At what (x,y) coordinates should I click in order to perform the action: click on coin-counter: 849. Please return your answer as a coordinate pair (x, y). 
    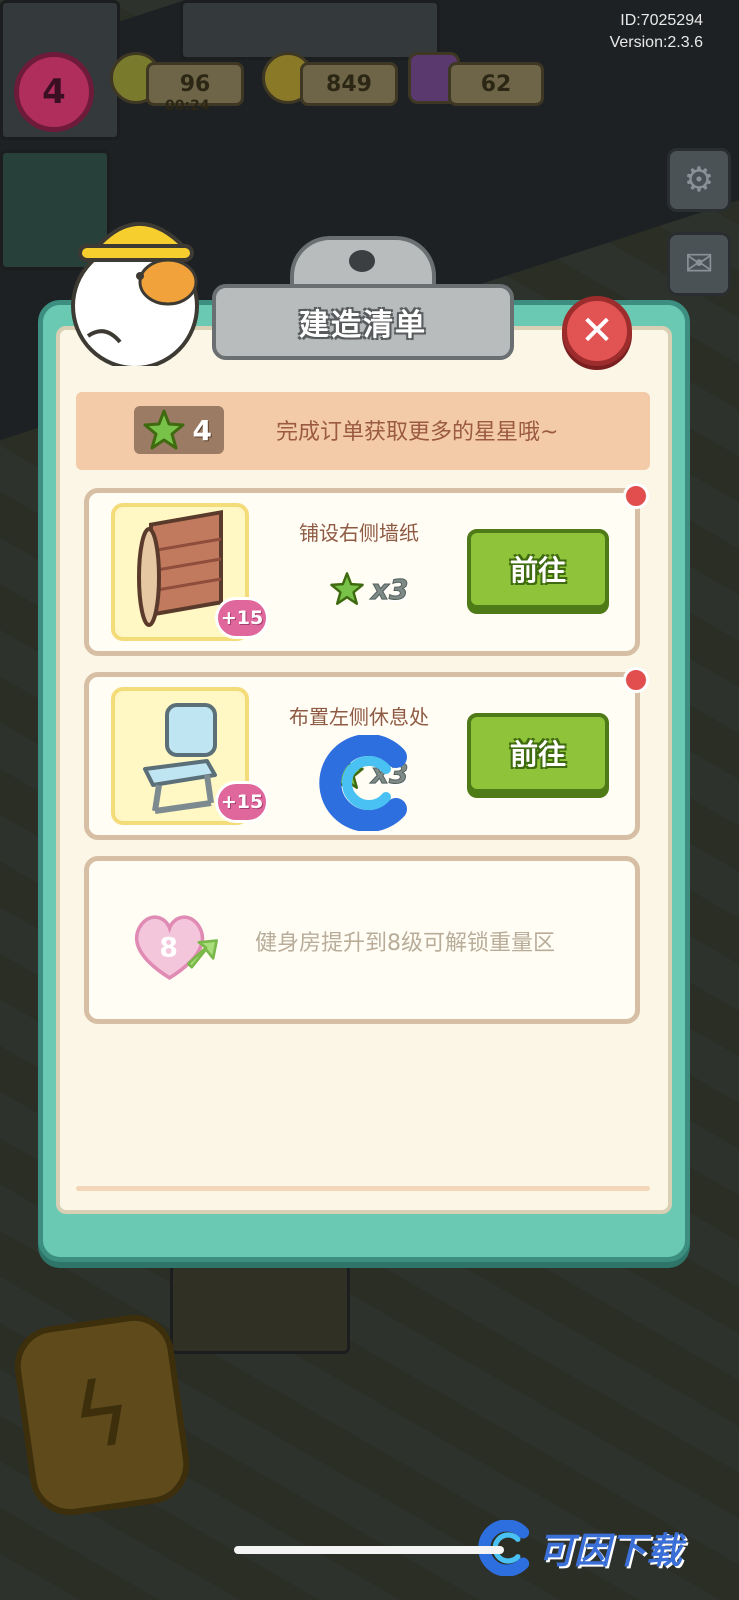
    Looking at the image, I should click on (349, 84).